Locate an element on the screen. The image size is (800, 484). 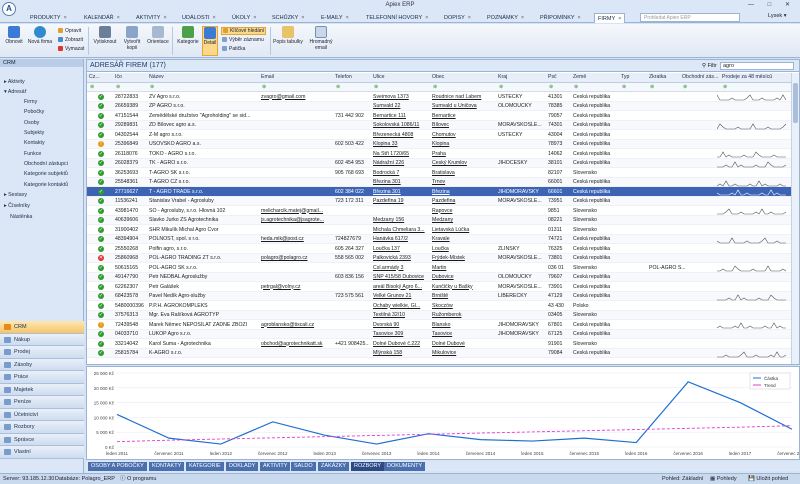
module-item: Peníze is located at coordinates (42, 402).